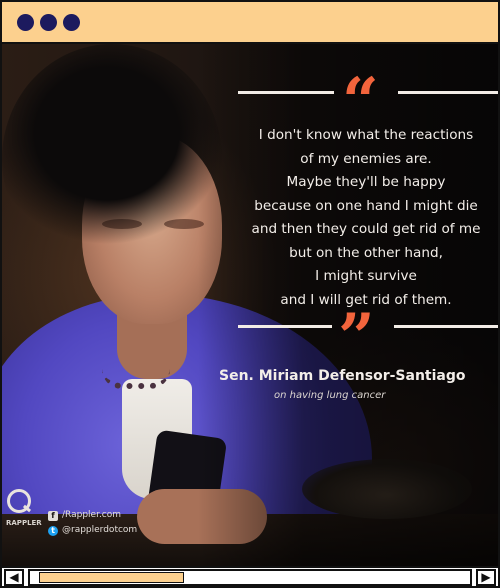  What do you see at coordinates (446, 326) in the screenshot?
I see `quote-divider-bottom-right` at bounding box center [446, 326].